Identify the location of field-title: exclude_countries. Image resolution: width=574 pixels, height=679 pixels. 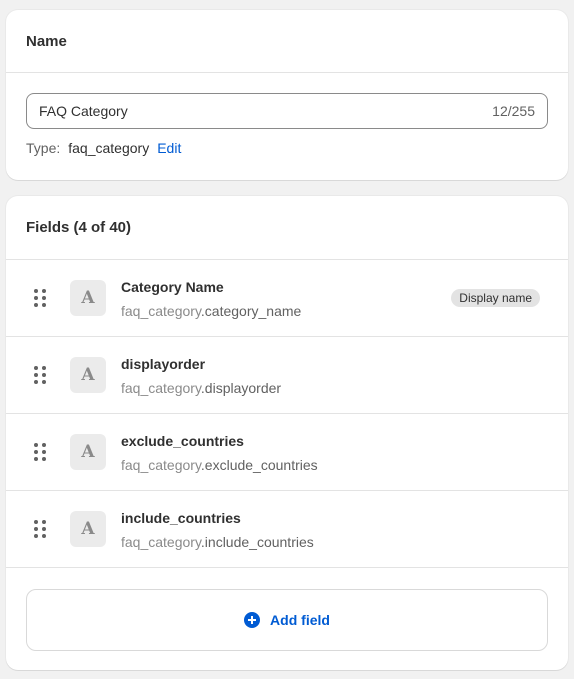
(182, 441).